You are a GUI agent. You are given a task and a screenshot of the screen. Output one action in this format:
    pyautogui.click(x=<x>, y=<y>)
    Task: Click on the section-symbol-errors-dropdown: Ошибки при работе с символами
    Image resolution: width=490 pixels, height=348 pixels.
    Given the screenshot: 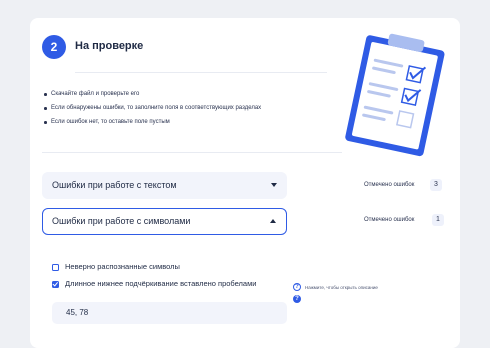 What is the action you would take?
    pyautogui.click(x=164, y=221)
    